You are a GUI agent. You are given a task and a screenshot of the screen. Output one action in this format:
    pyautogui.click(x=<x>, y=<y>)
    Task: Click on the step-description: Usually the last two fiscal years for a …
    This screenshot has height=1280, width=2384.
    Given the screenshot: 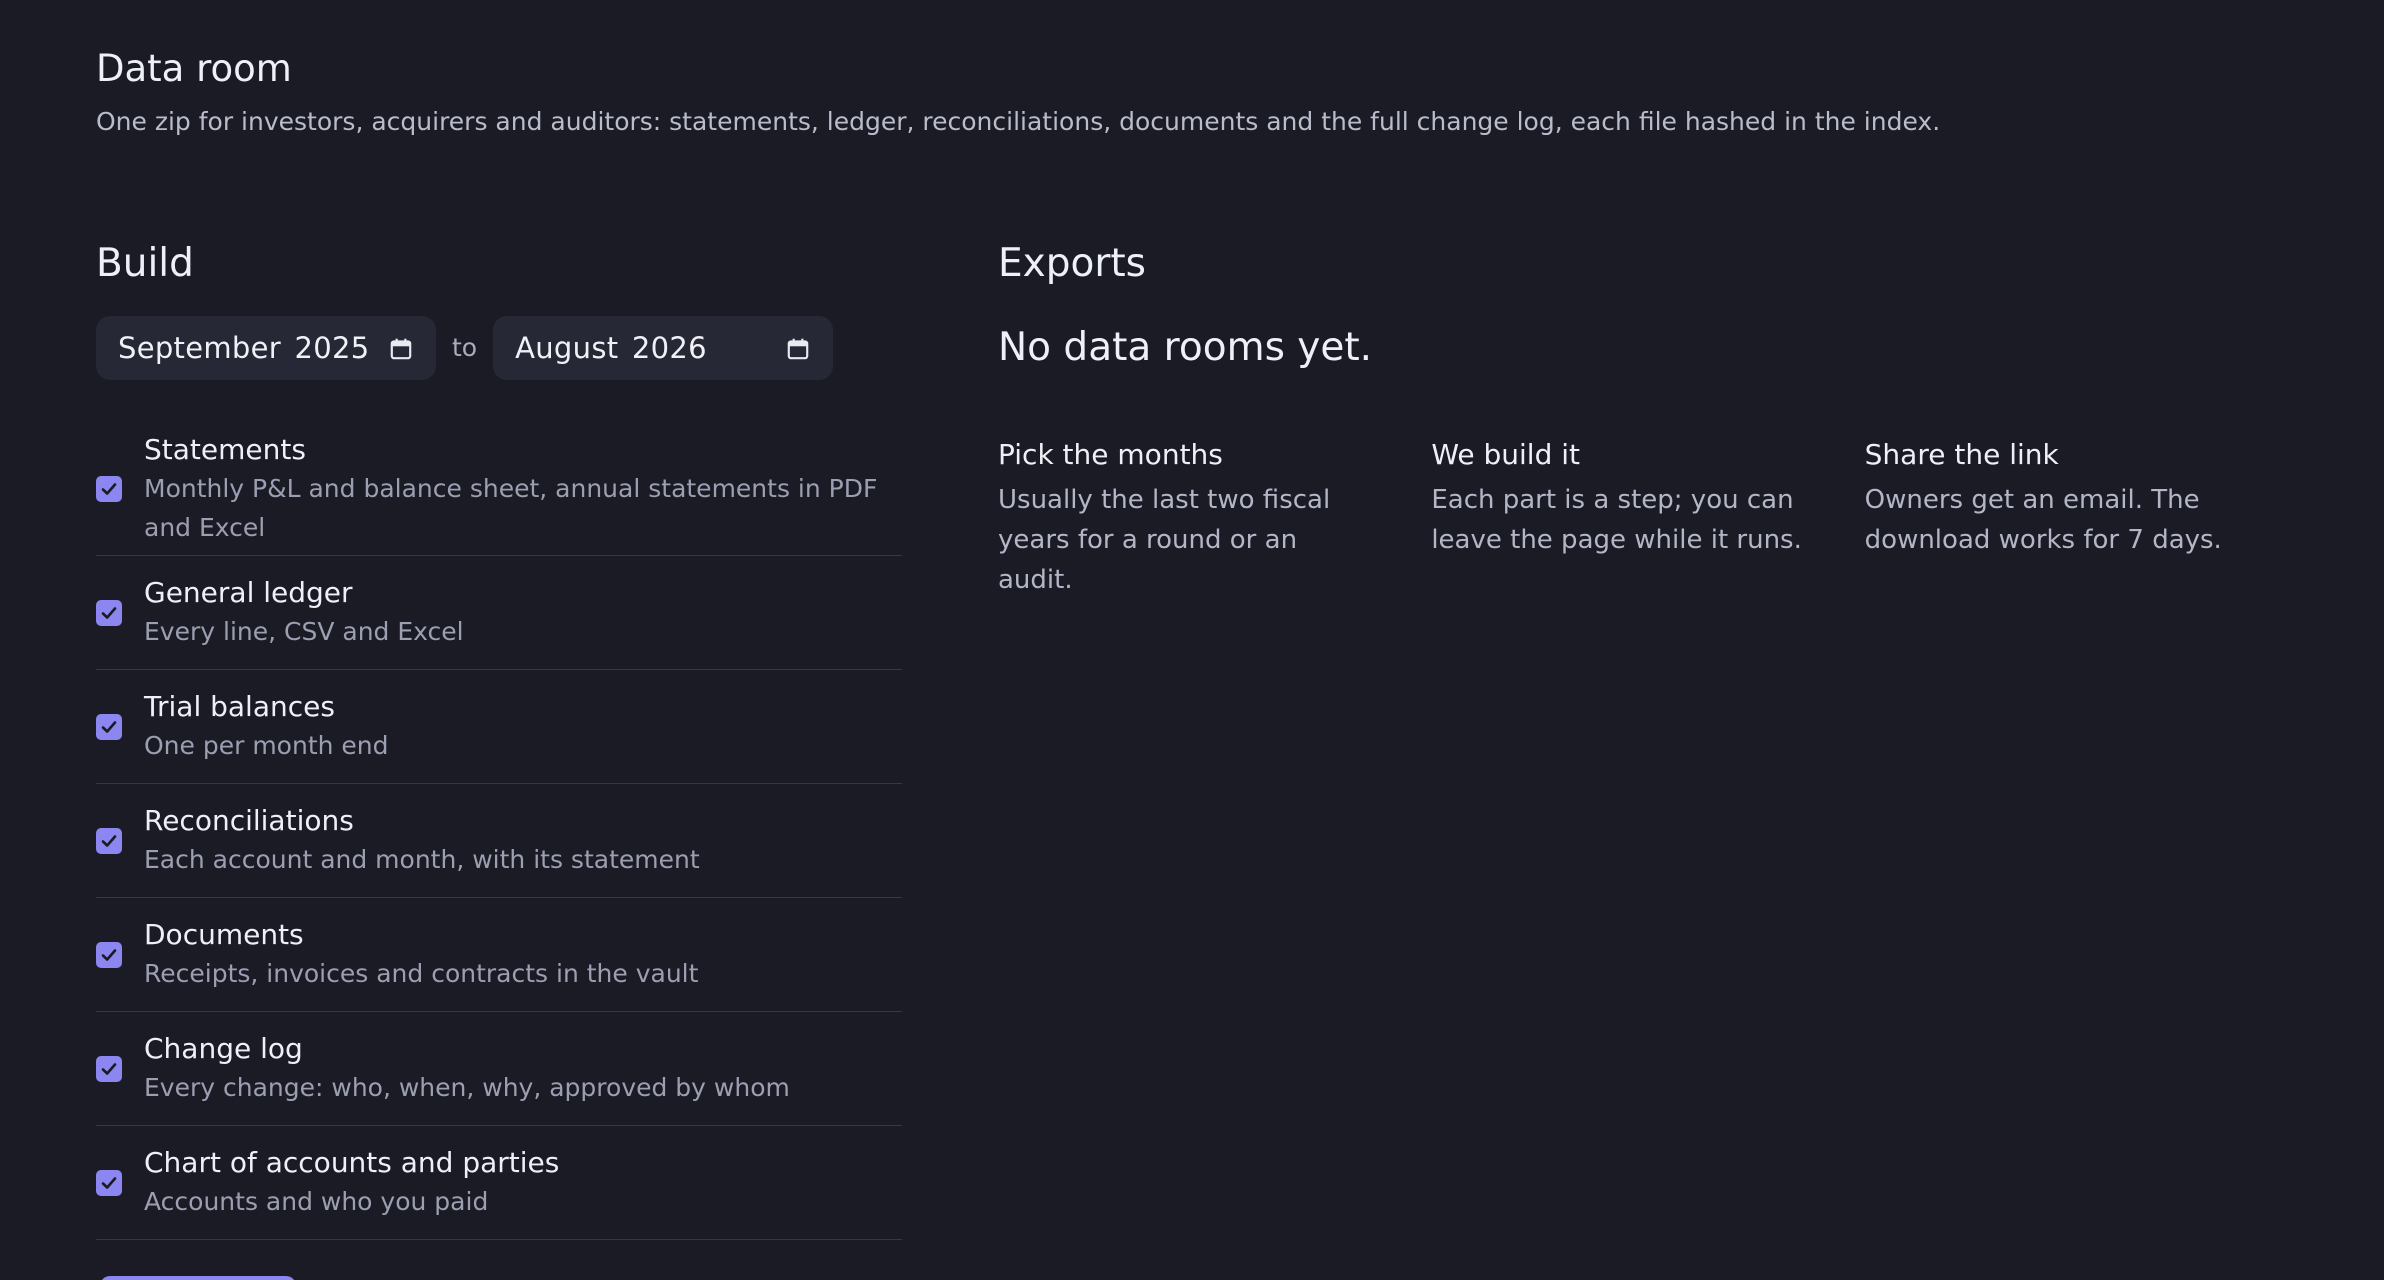 What is the action you would take?
    pyautogui.click(x=1164, y=540)
    